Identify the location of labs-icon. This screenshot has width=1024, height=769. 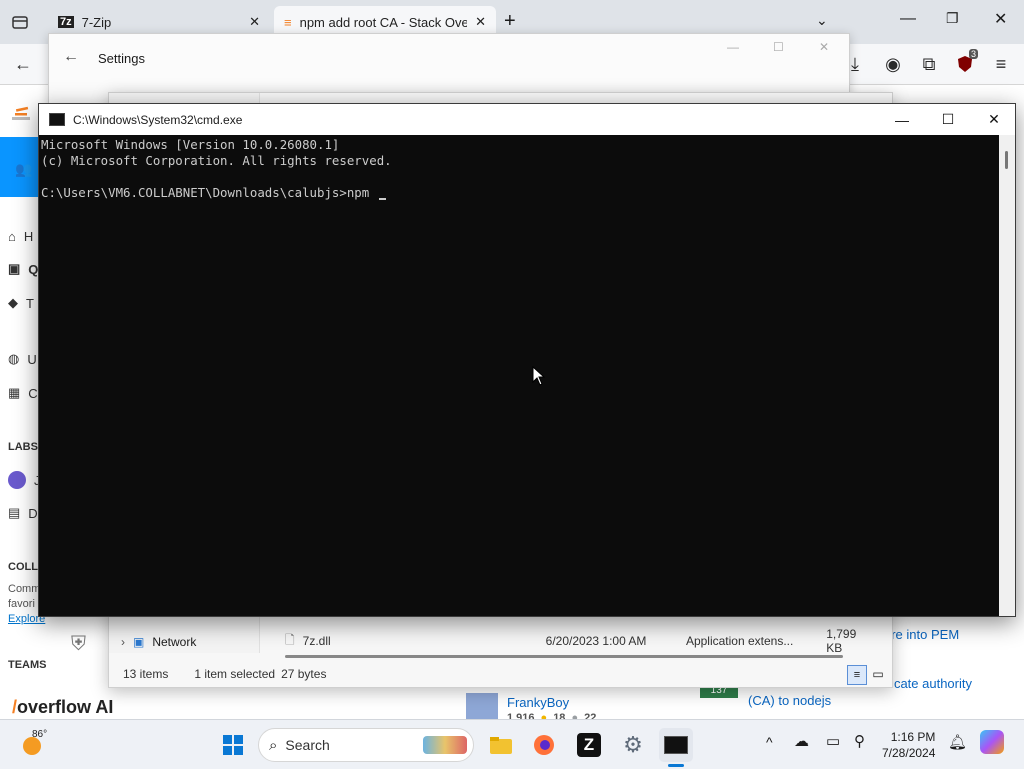
(17, 480).